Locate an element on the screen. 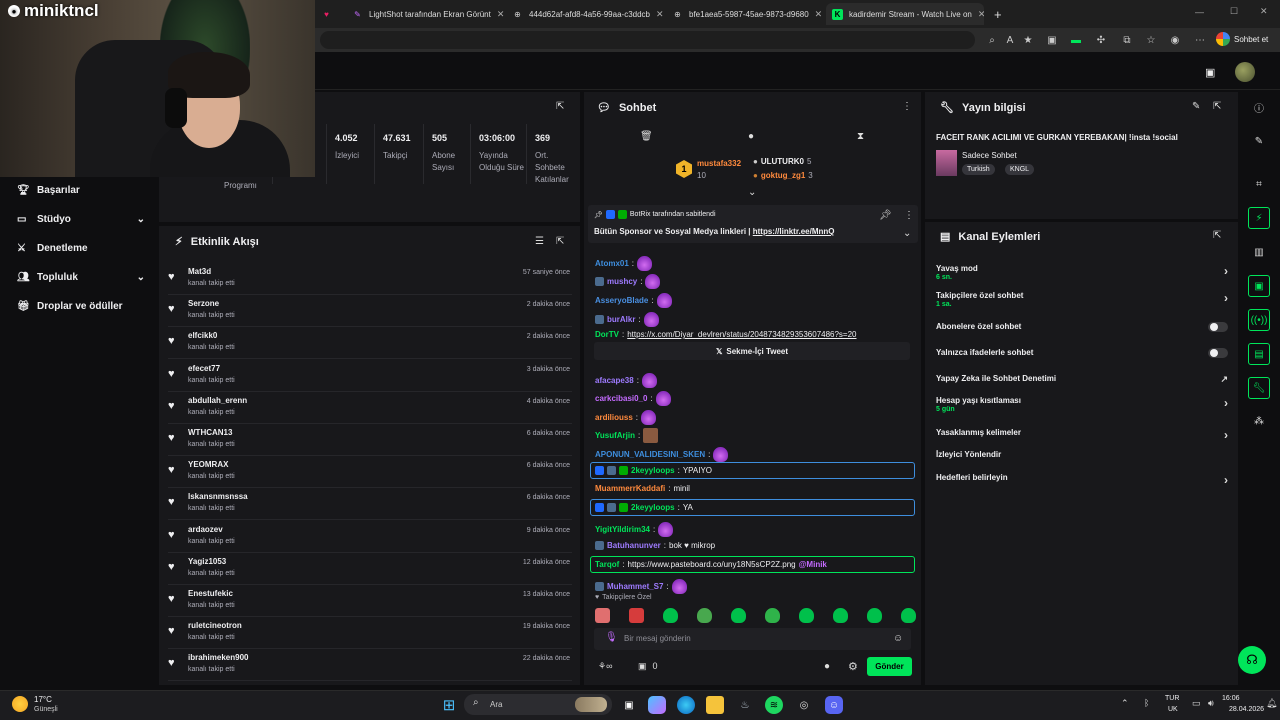 The image size is (1280, 720). profile-icon: ◉ is located at coordinates (1175, 40).